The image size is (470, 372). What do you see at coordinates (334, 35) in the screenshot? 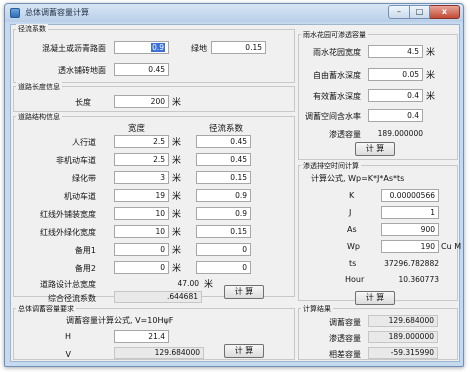
I see `rain-garden-group-title: 雨水花园可渗透容量` at bounding box center [334, 35].